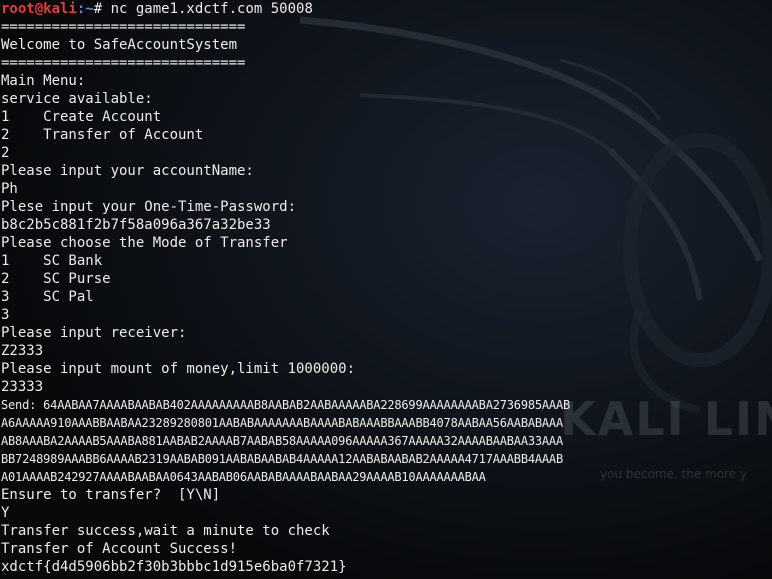 Image resolution: width=772 pixels, height=579 pixels. Describe the element at coordinates (5, 513) in the screenshot. I see `output-line: Y` at that location.